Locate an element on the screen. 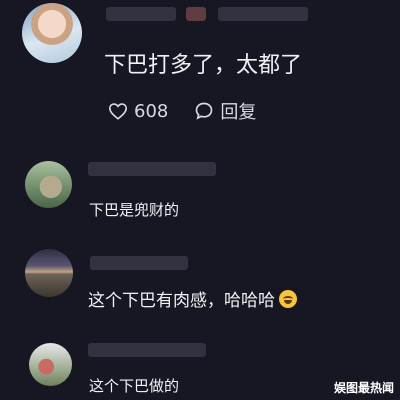 This screenshot has height=400, width=400. comment-4-avatar is located at coordinates (50, 364).